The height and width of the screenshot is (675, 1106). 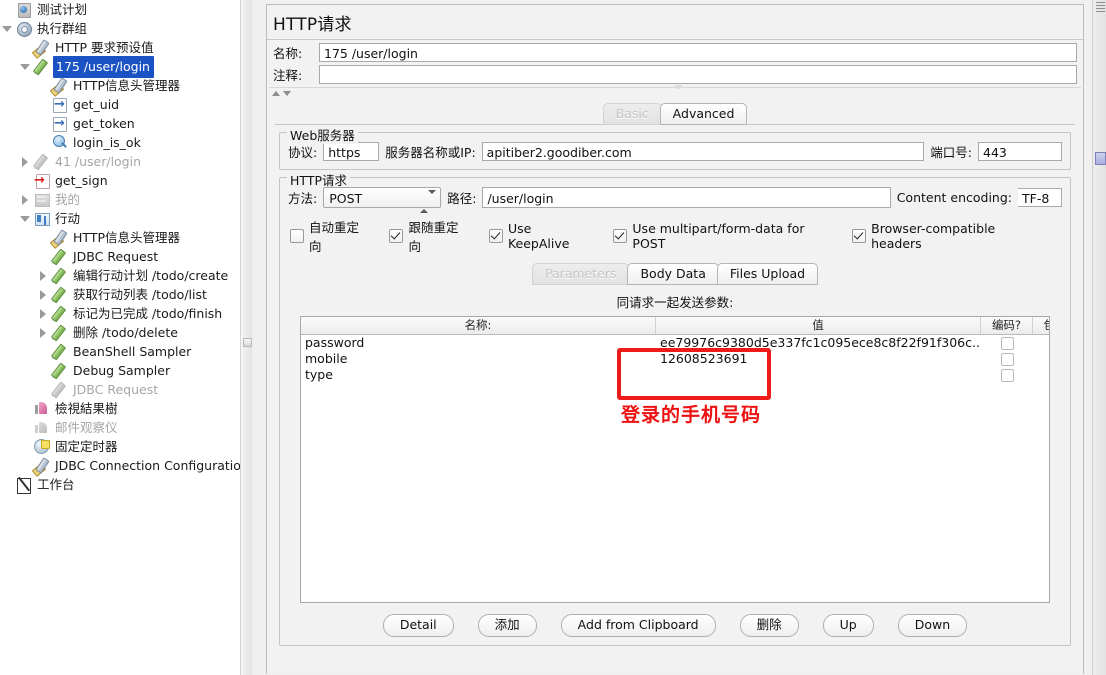 I want to click on tree-item-12: HTTP信息头管理器, so click(x=120, y=237).